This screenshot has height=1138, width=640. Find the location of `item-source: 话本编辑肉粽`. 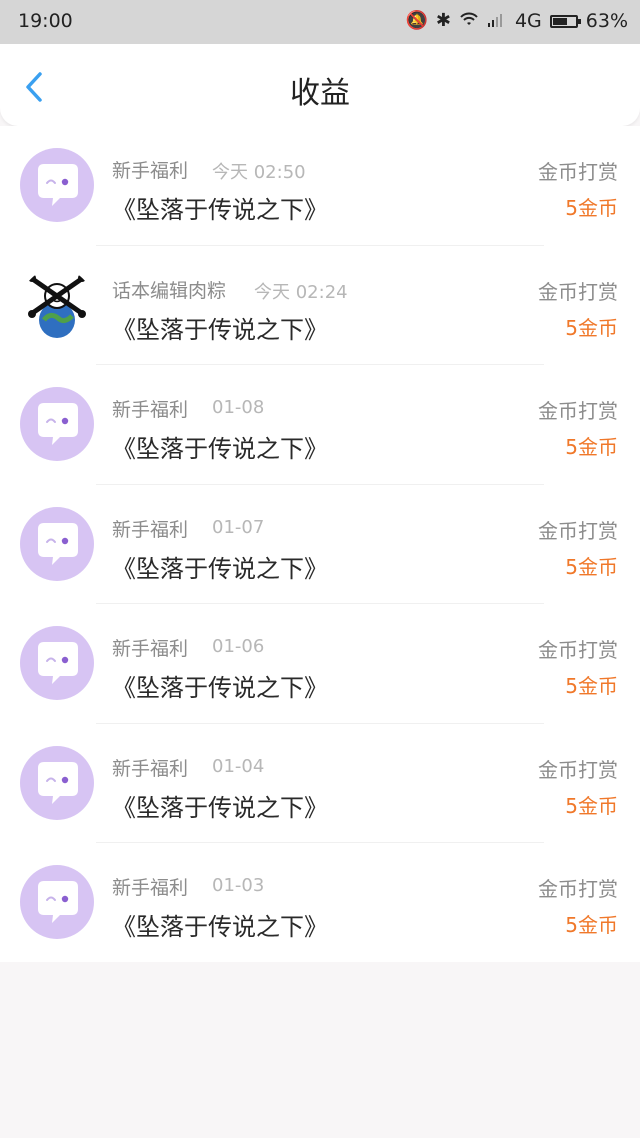

item-source: 话本编辑肉粽 is located at coordinates (169, 290).